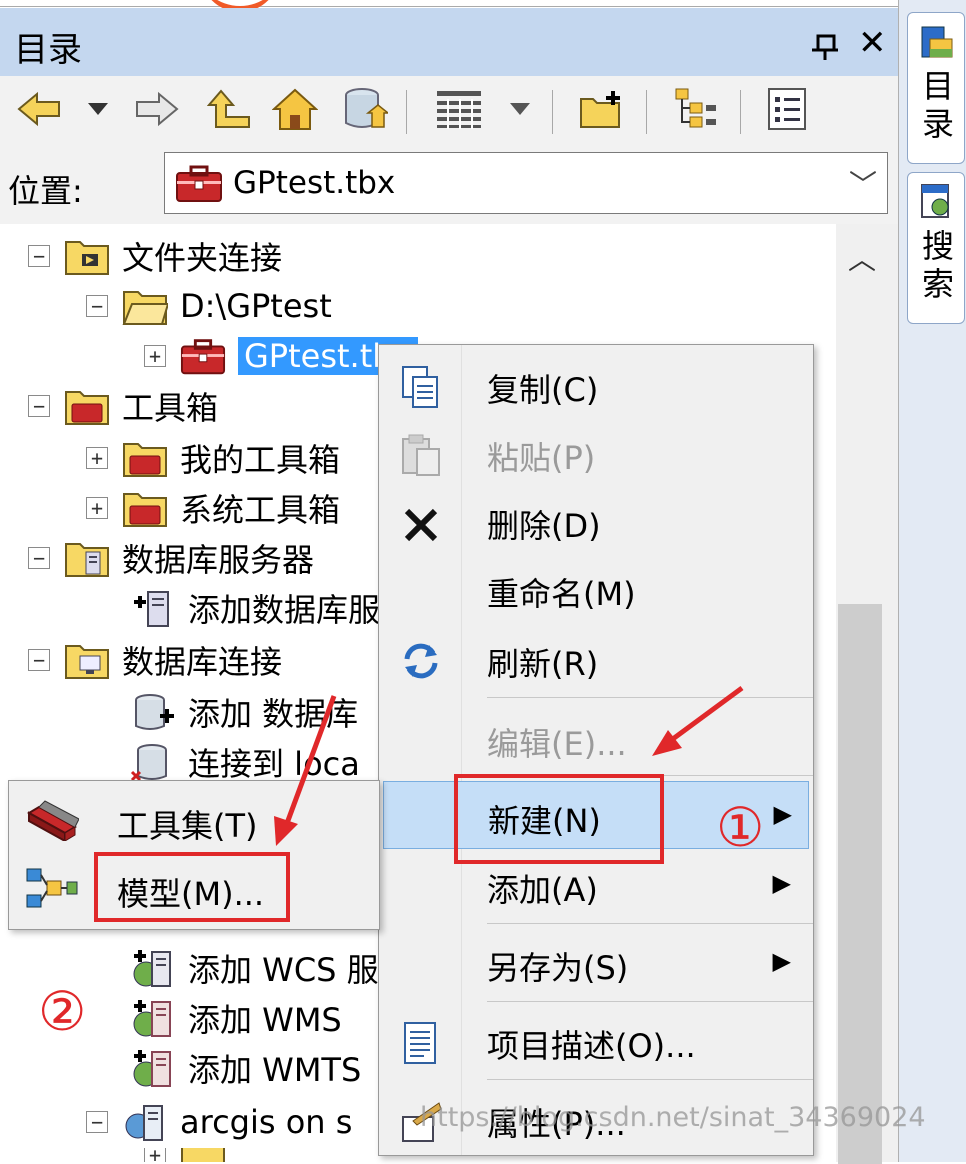  What do you see at coordinates (260, 460) in the screenshot?
I see `tree-item-label: 我的工具箱` at bounding box center [260, 460].